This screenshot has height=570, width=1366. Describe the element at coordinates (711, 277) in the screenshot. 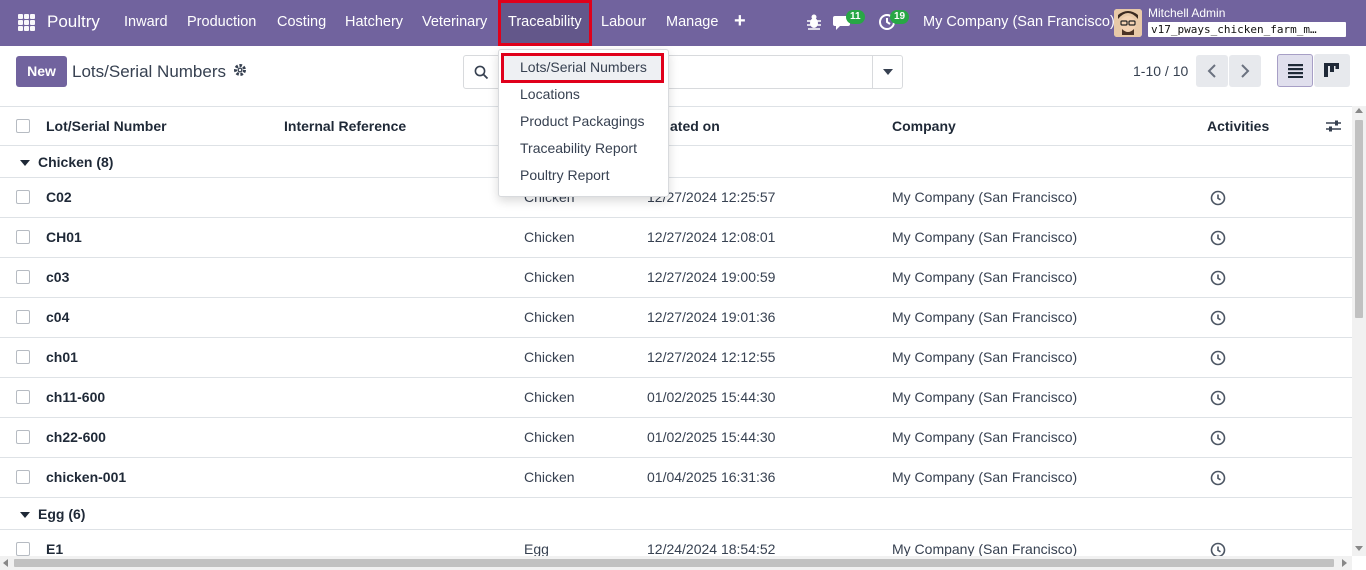

I see `created-cell: 12/27/2024 19:00:59` at that location.